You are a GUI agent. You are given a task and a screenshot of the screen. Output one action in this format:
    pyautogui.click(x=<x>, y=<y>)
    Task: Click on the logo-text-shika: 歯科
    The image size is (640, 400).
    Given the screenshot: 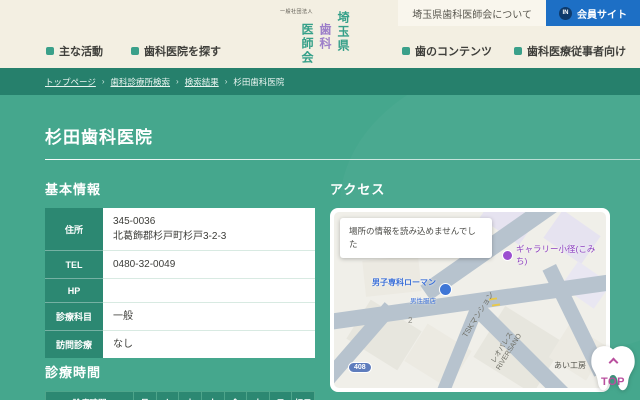 What is the action you would take?
    pyautogui.click(x=325, y=37)
    